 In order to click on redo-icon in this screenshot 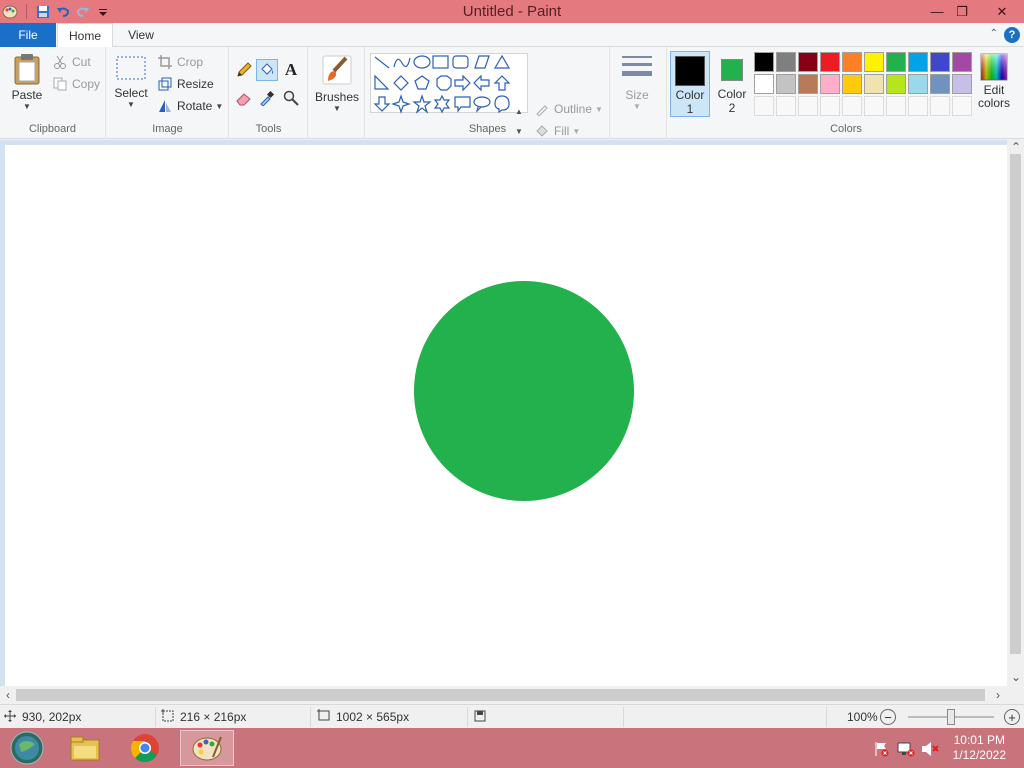, I will do `click(83, 11)`.